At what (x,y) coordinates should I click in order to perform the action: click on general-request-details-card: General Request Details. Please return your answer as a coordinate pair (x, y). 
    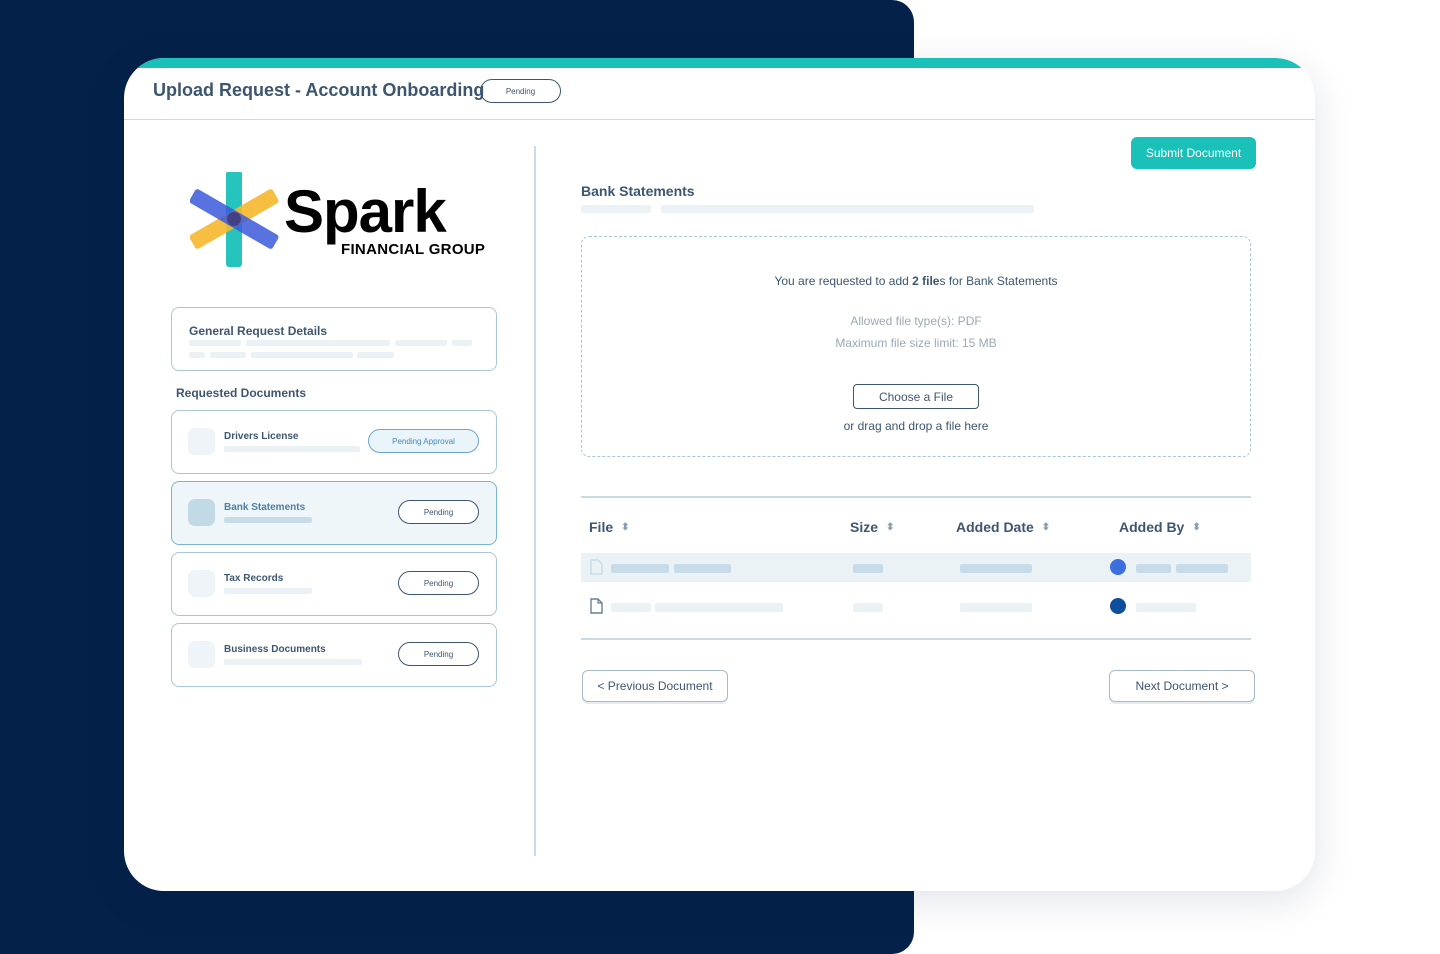
    Looking at the image, I should click on (334, 339).